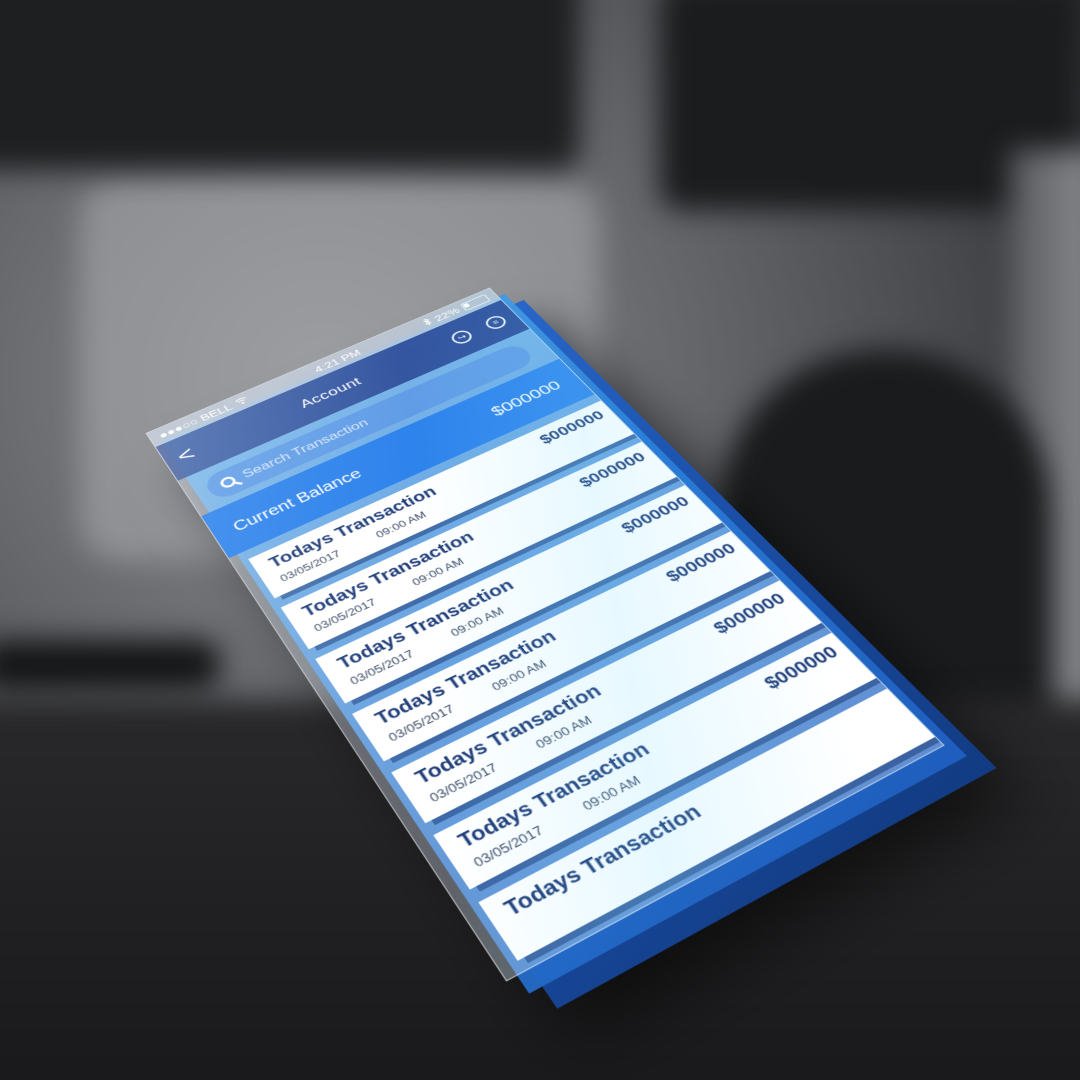  I want to click on back-button: <, so click(192, 453).